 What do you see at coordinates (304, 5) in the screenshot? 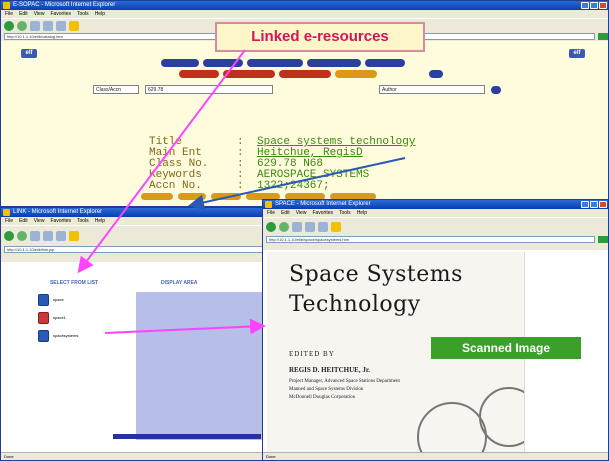
I see `catalog-titlebar: E-SOPAC - Microsoft Internet Explorer` at bounding box center [304, 5].